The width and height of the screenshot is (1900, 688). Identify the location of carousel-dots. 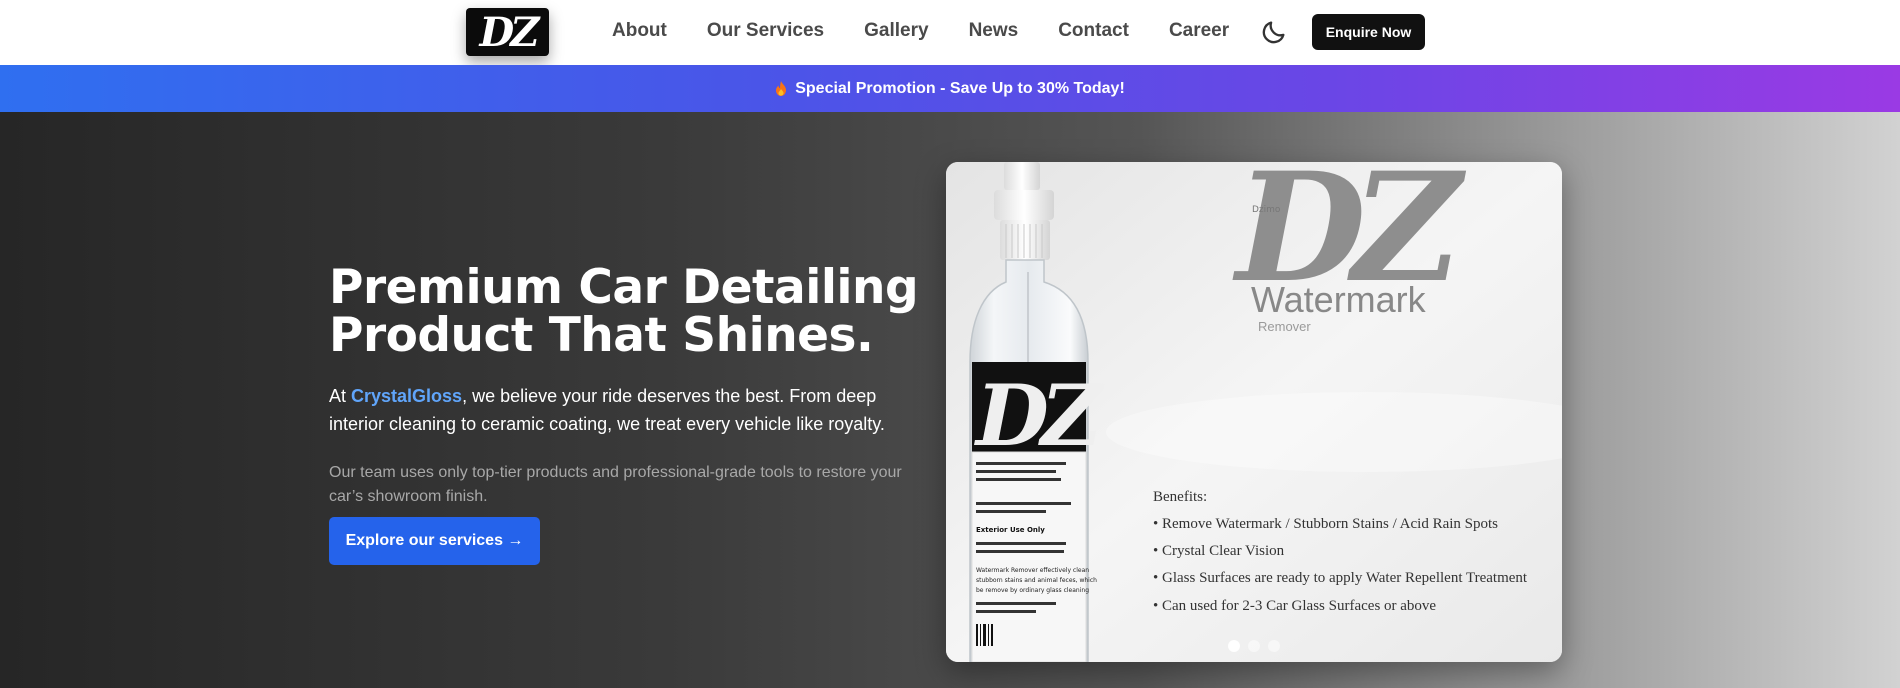
(1254, 646).